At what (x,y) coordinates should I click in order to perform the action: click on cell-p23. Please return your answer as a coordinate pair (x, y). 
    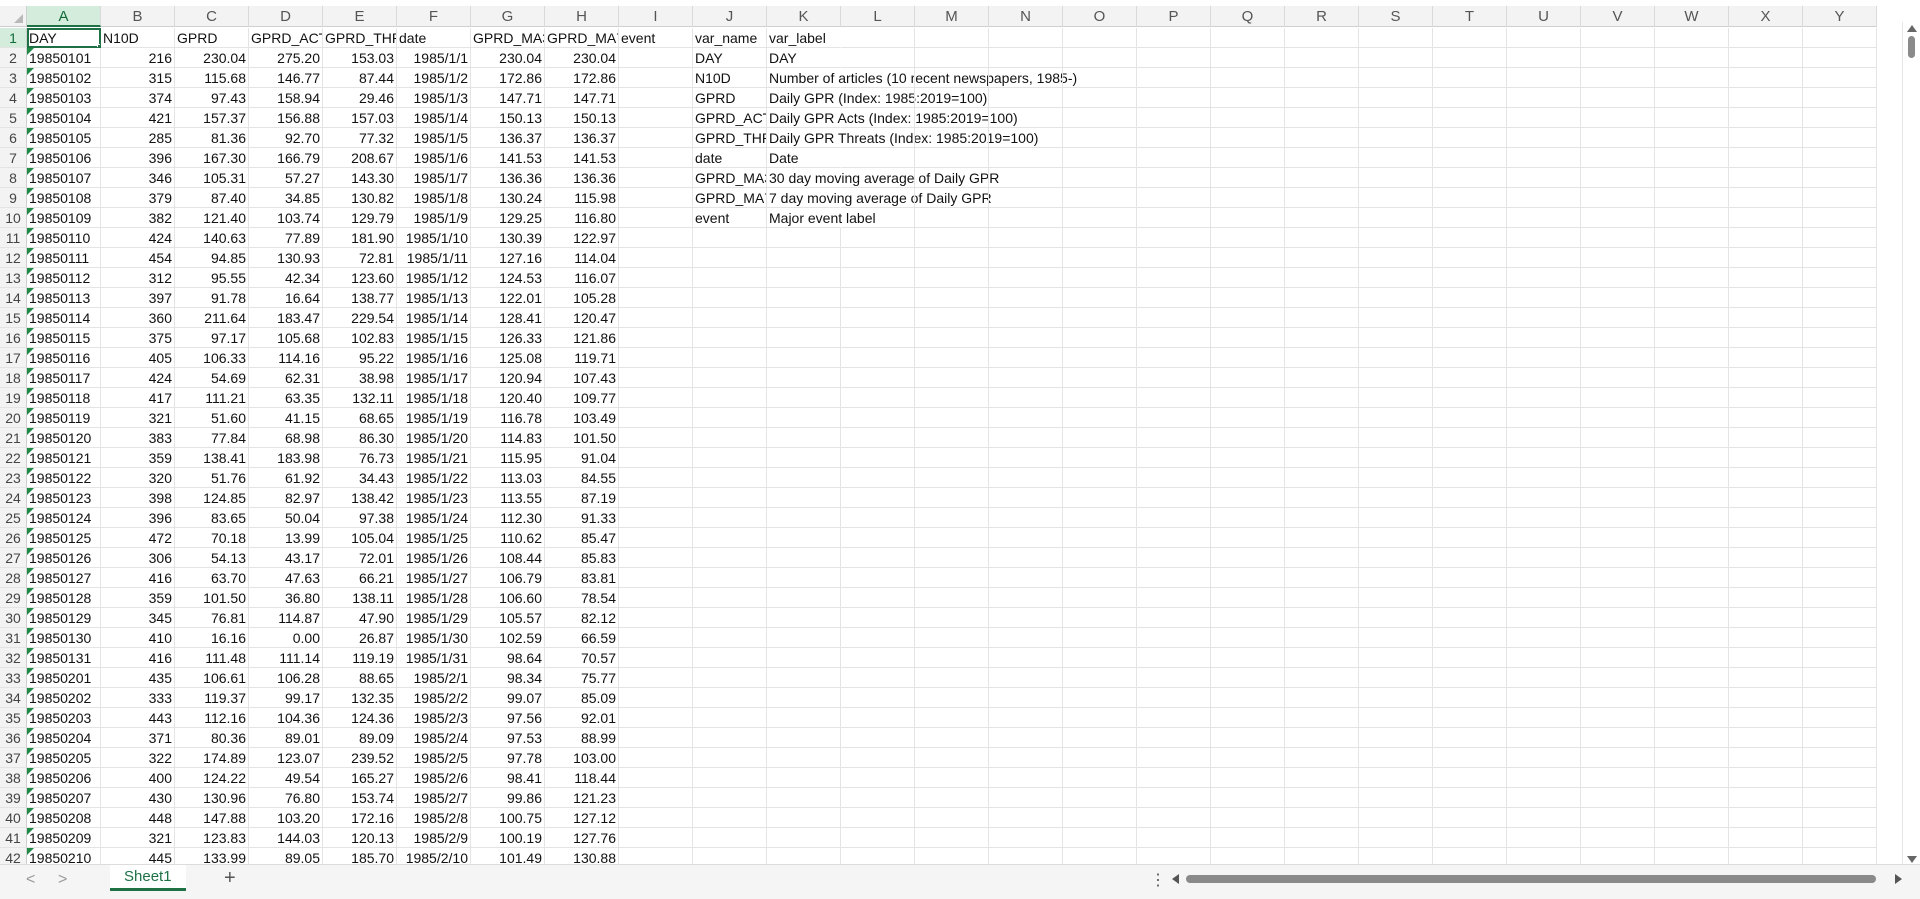
    Looking at the image, I should click on (1174, 478).